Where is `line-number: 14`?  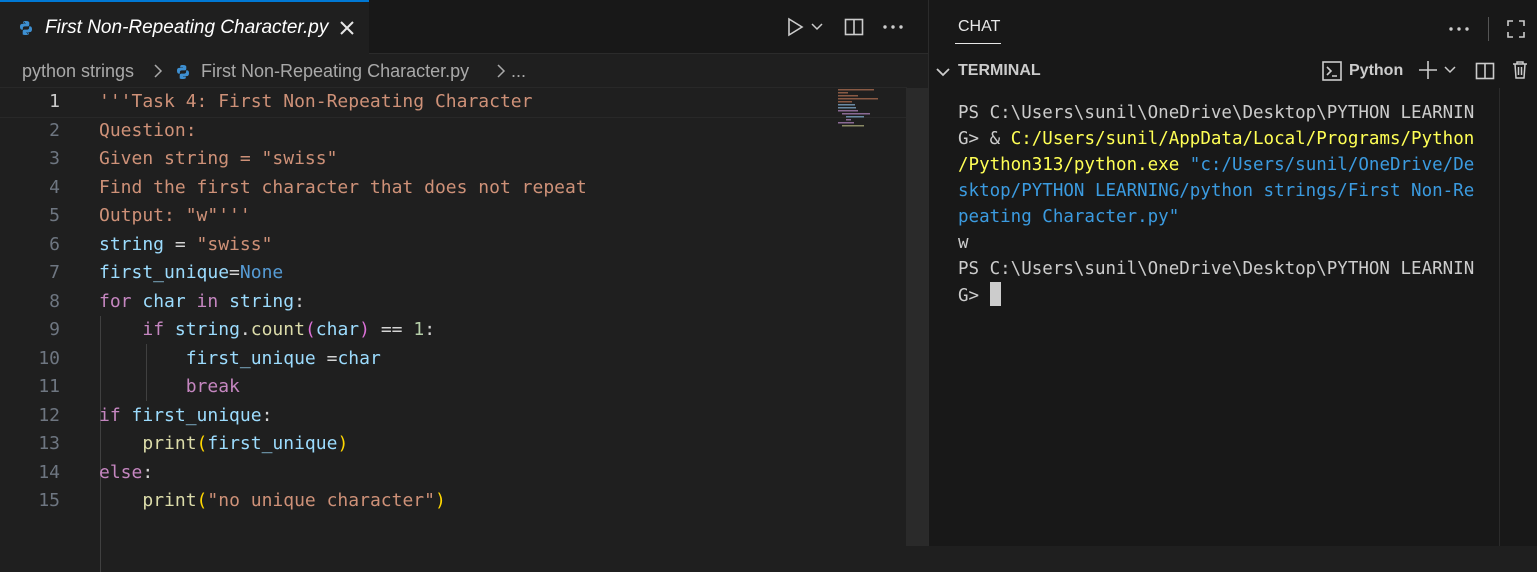
line-number: 14 is located at coordinates (49, 472).